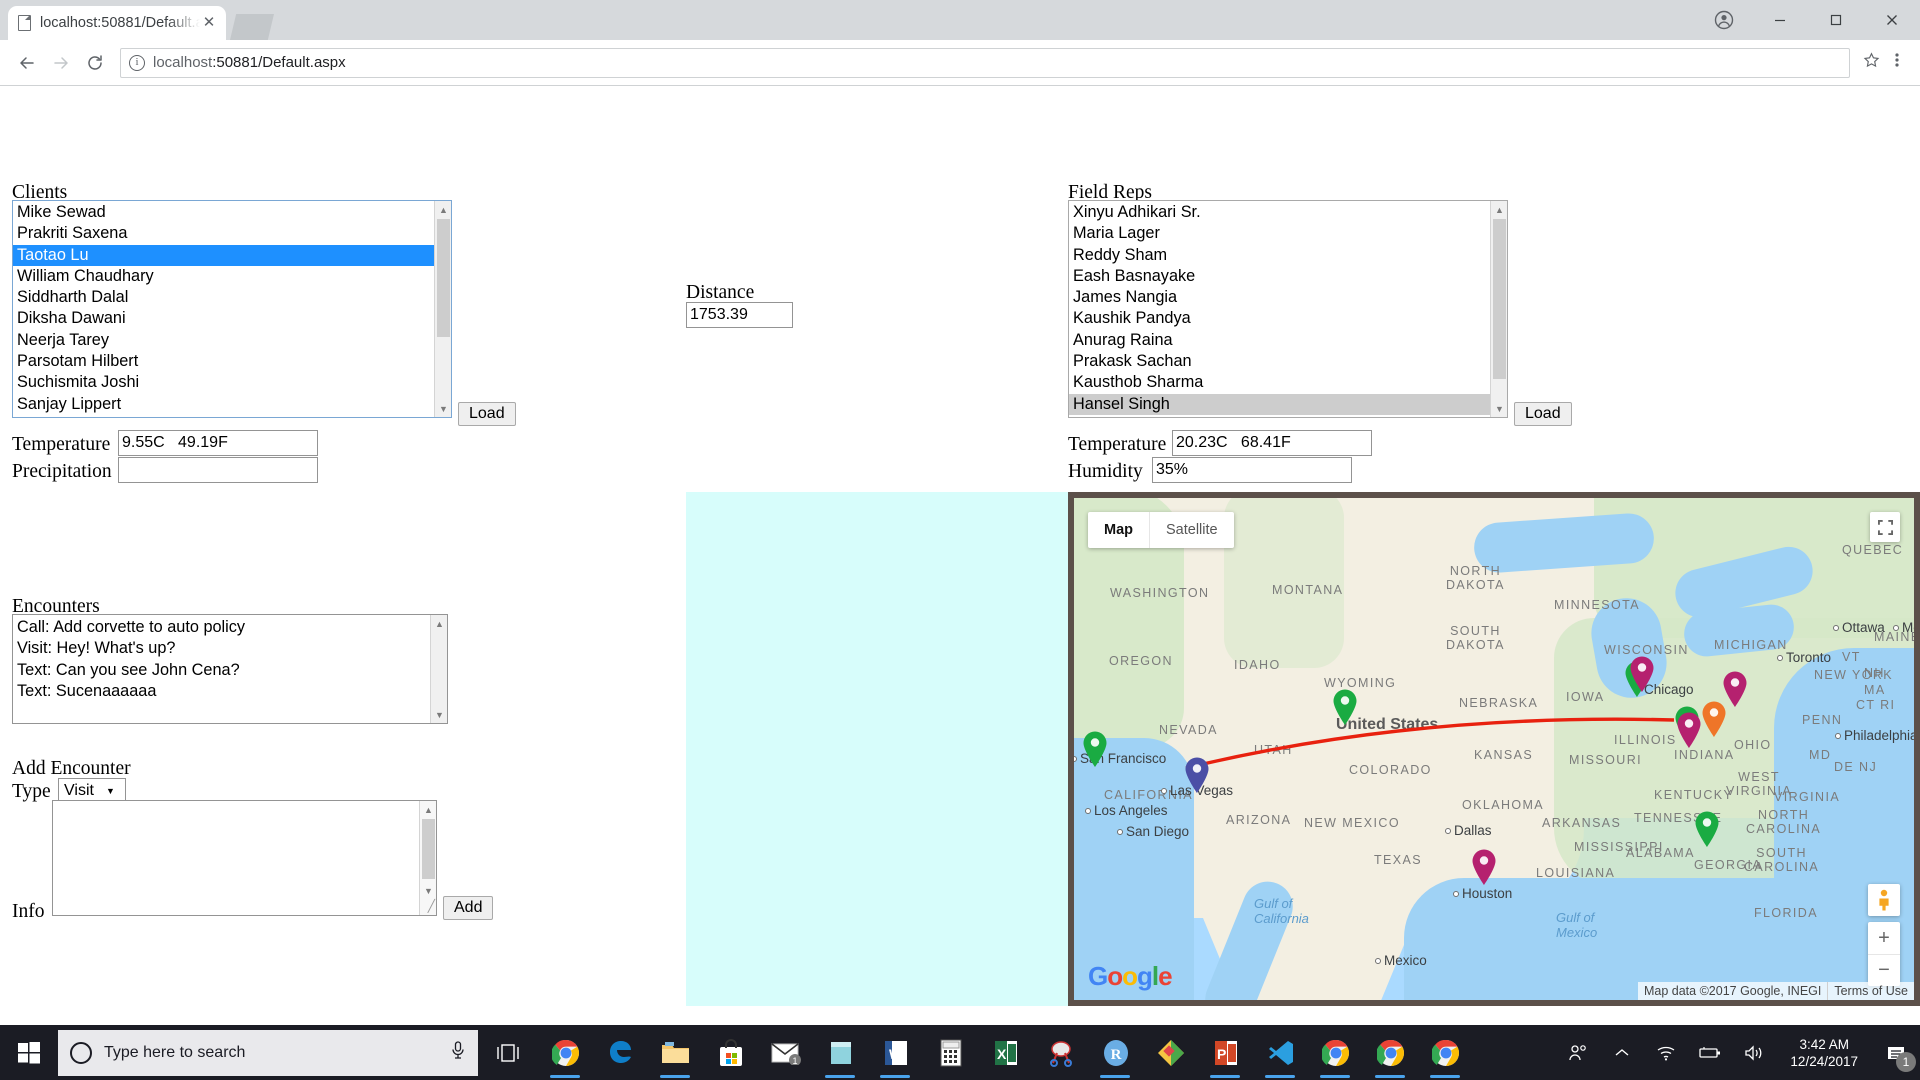 The height and width of the screenshot is (1080, 1920). I want to click on chrome3-taskbar-icon, so click(1390, 1052).